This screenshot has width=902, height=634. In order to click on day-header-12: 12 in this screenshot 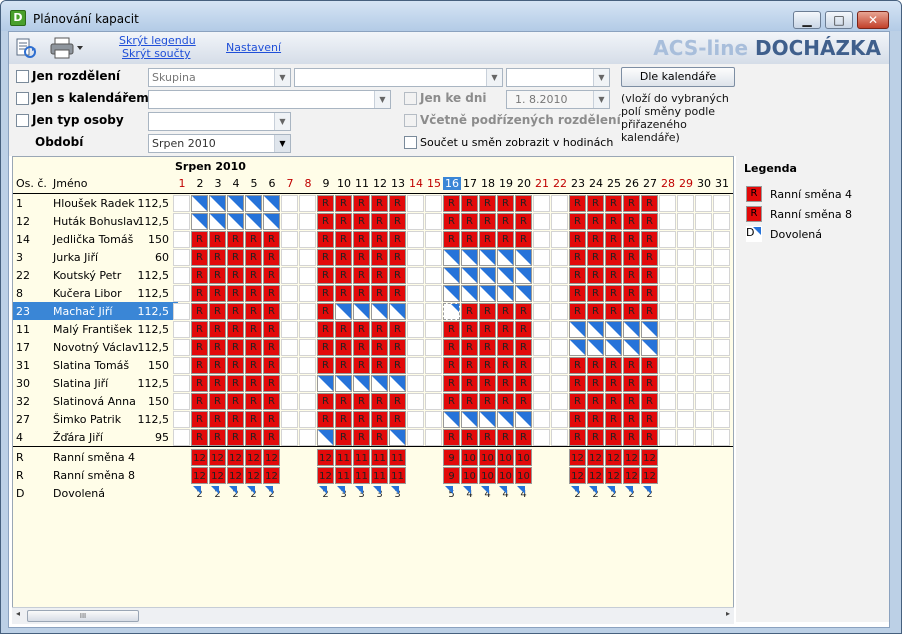, I will do `click(380, 183)`.